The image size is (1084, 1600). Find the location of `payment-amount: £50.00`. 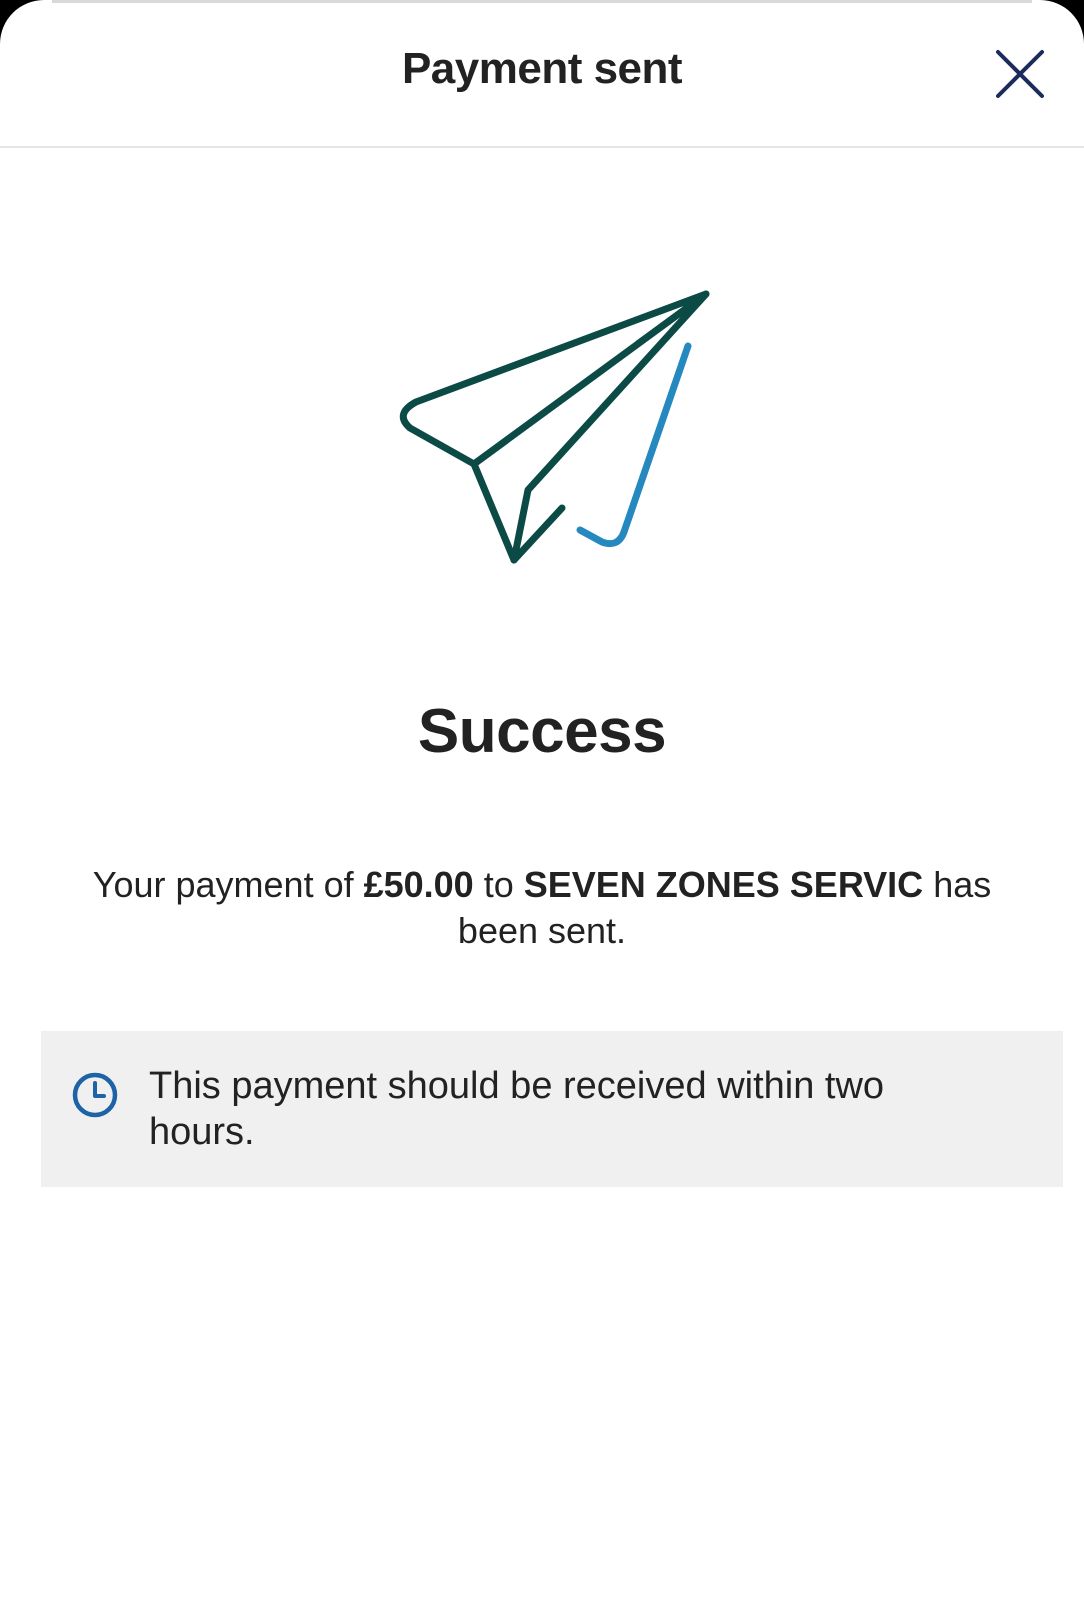

payment-amount: £50.00 is located at coordinates (418, 884).